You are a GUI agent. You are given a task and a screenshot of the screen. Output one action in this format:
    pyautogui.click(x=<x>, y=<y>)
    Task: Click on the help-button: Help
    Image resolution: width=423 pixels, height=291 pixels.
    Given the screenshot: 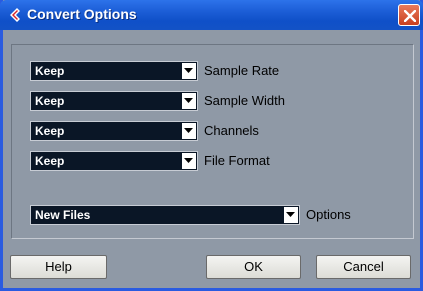 What is the action you would take?
    pyautogui.click(x=58, y=267)
    